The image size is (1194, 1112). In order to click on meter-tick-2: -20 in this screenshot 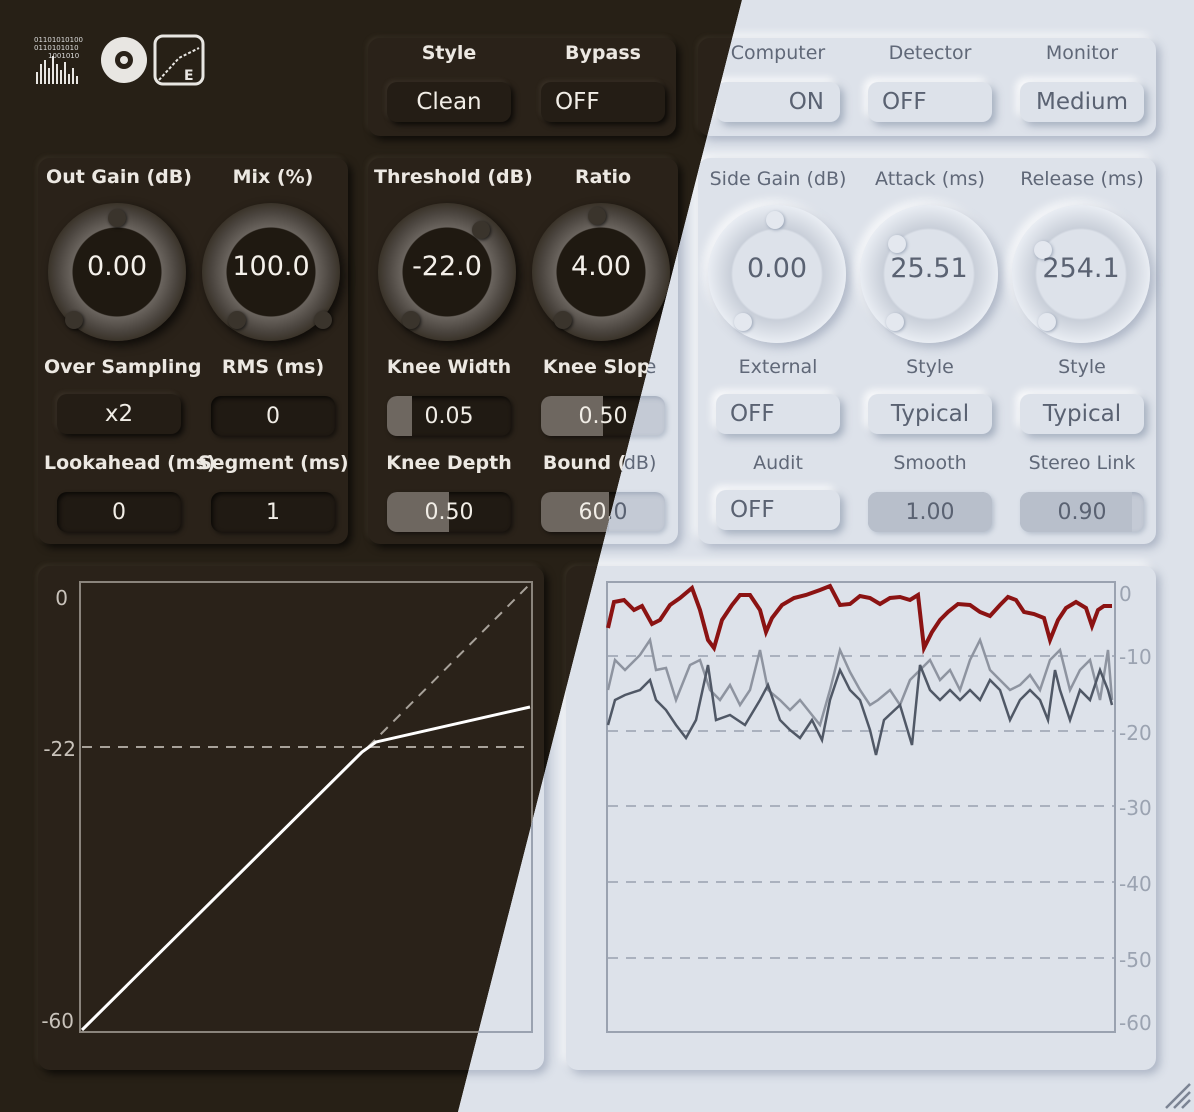, I will do `click(1135, 733)`.